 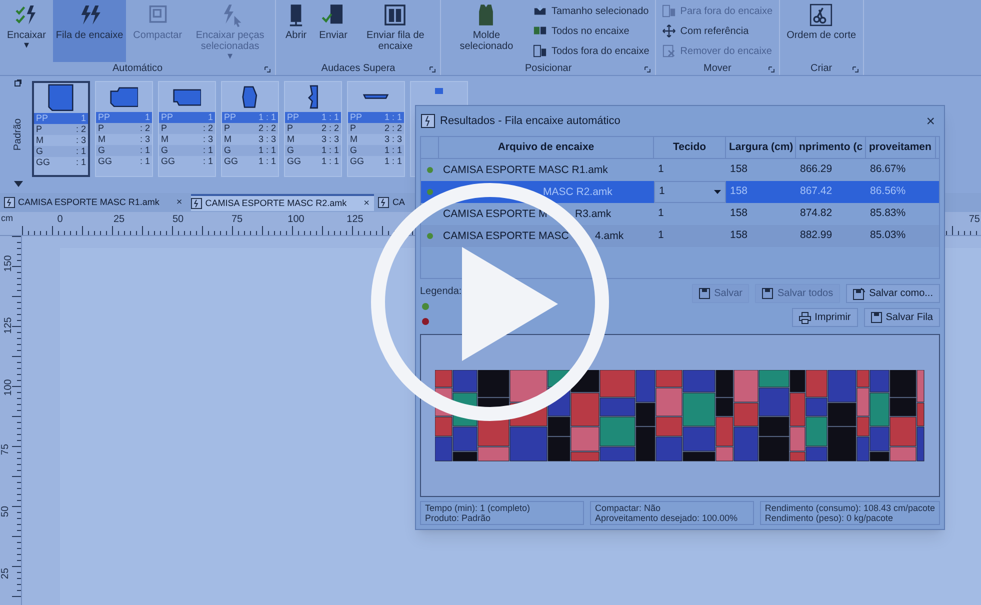 I want to click on unit-label: cm, so click(x=7, y=218).